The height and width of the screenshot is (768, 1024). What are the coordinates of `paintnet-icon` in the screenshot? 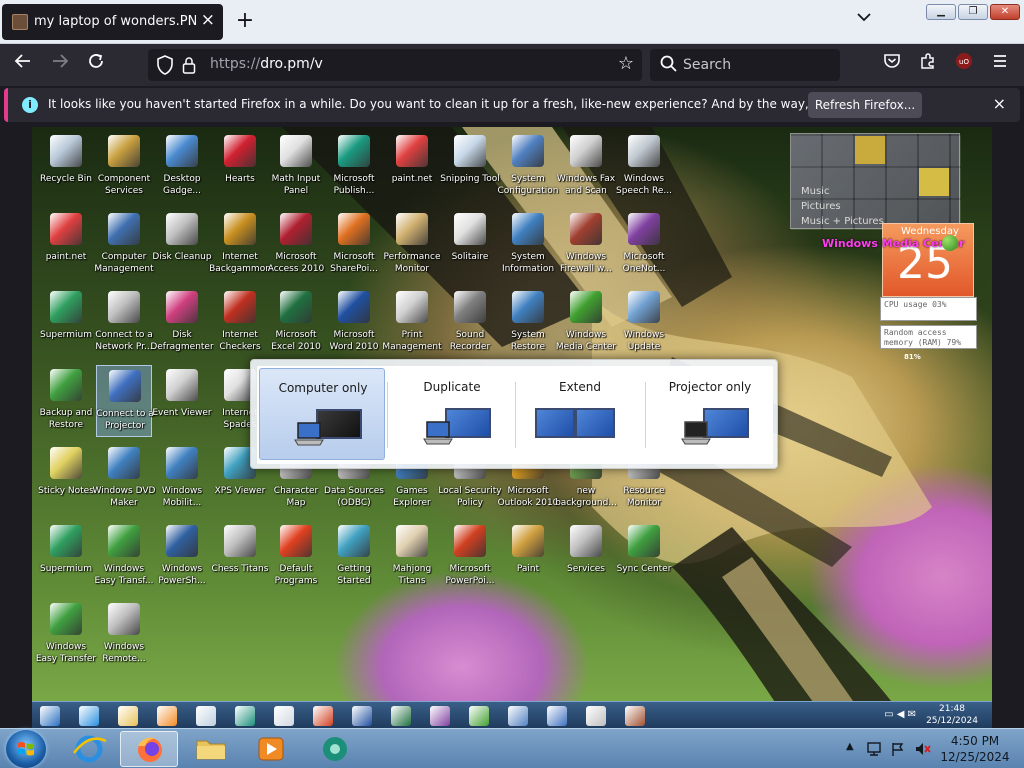 It's located at (412, 151).